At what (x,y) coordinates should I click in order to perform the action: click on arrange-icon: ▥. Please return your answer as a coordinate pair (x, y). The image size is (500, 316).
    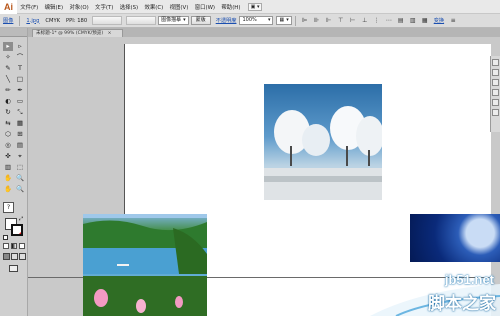
    Looking at the image, I should click on (413, 21).